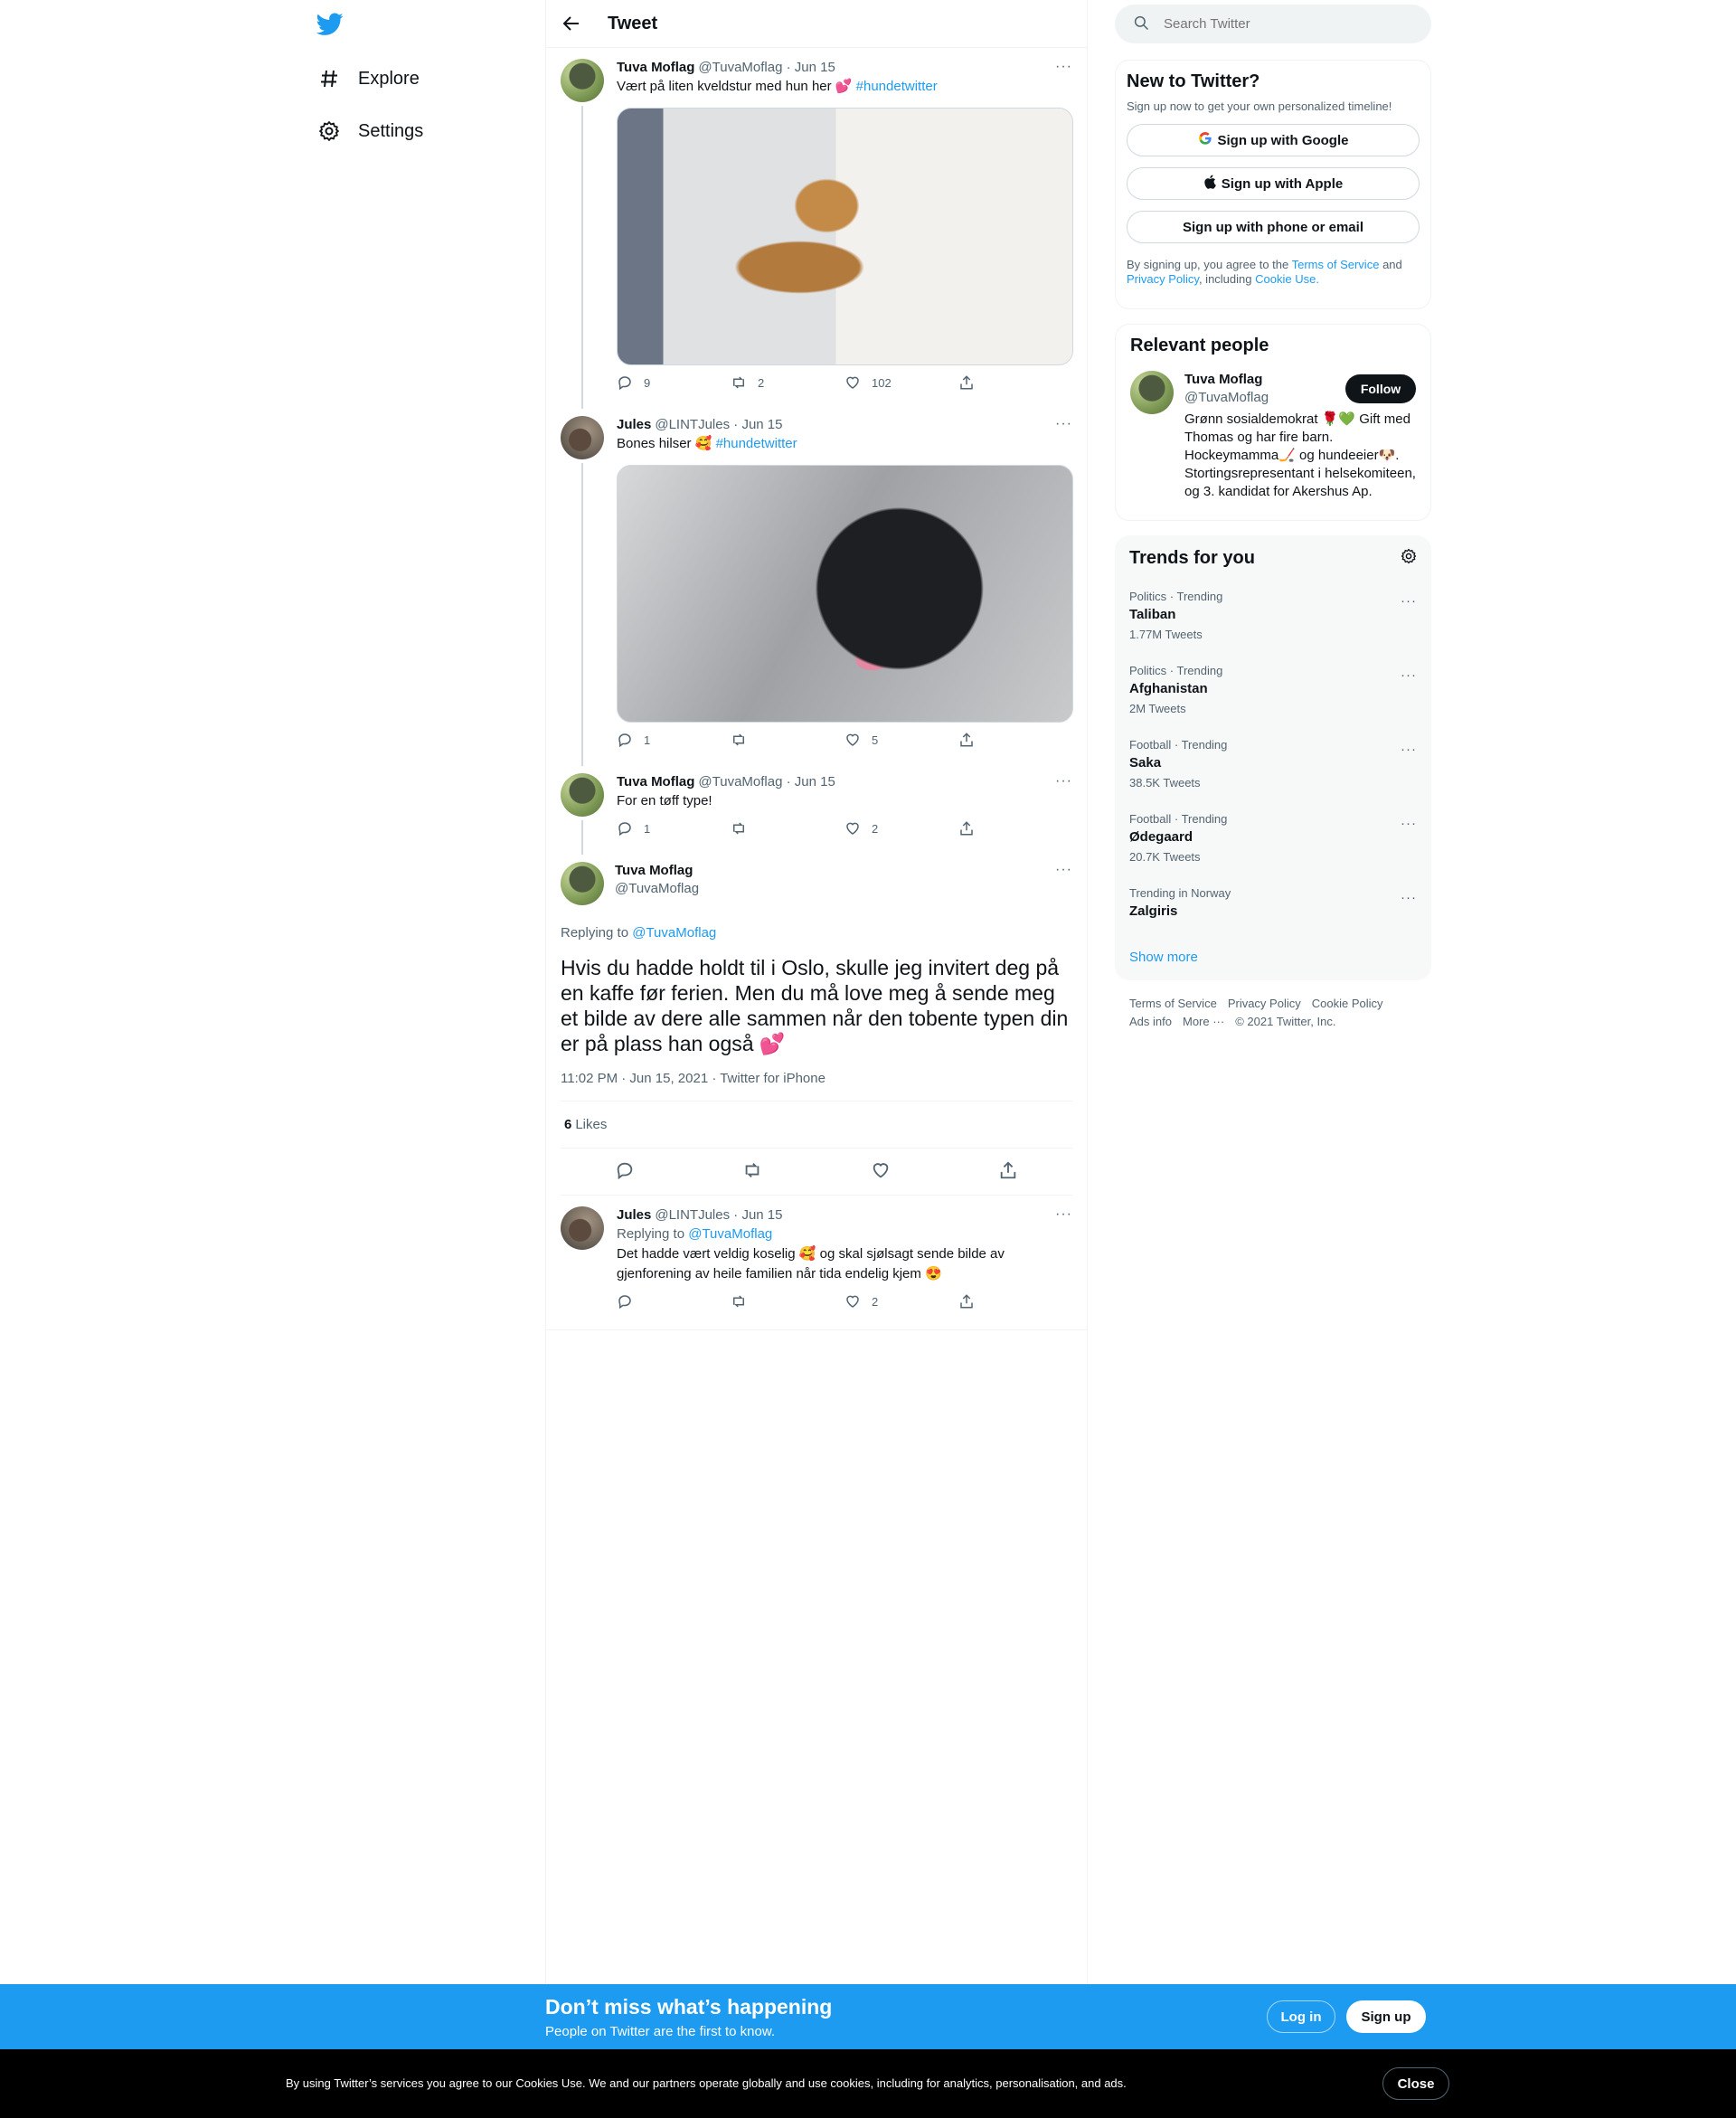 This screenshot has height=2118, width=1736. What do you see at coordinates (1273, 957) in the screenshot?
I see `show-more-link: Show more` at bounding box center [1273, 957].